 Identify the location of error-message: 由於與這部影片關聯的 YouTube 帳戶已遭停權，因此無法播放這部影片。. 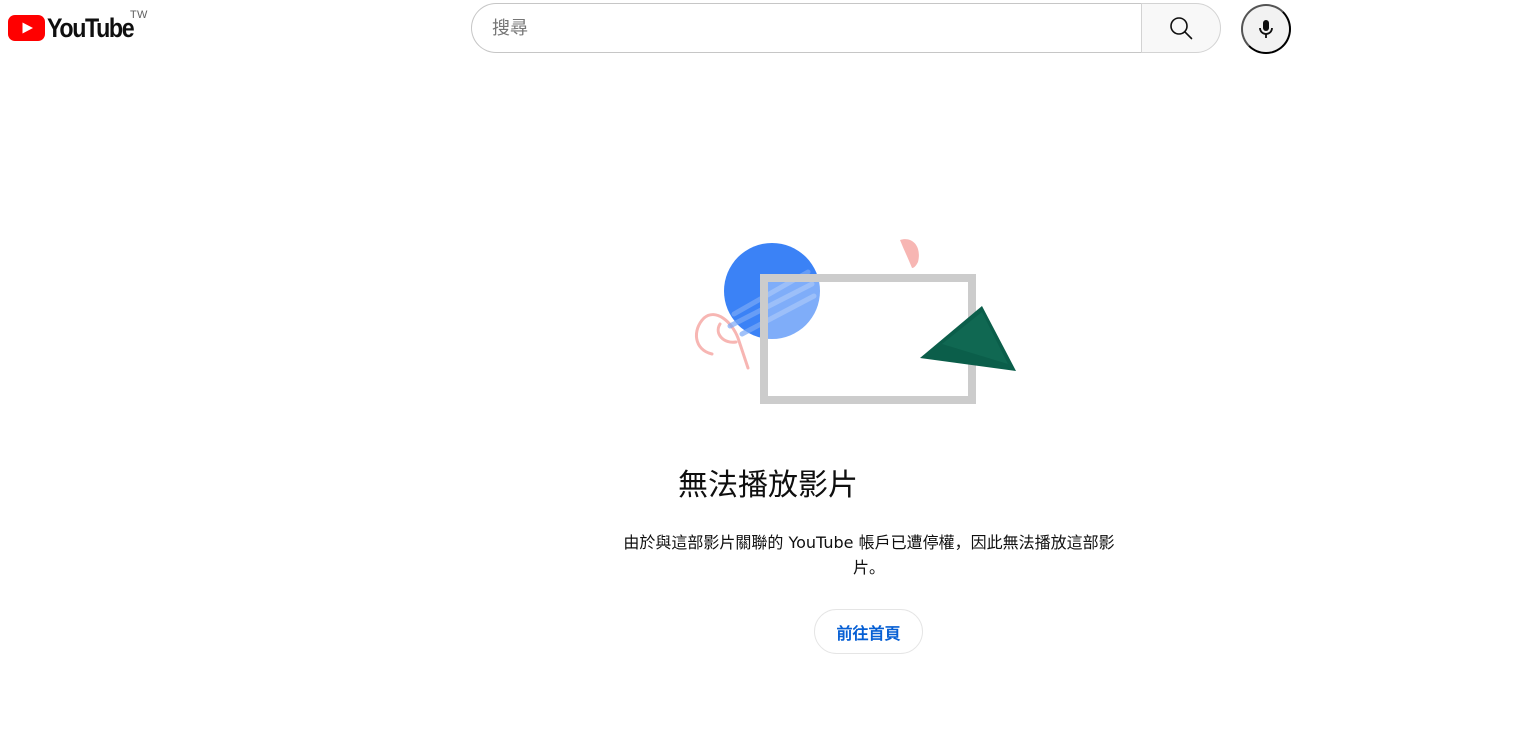
(869, 555).